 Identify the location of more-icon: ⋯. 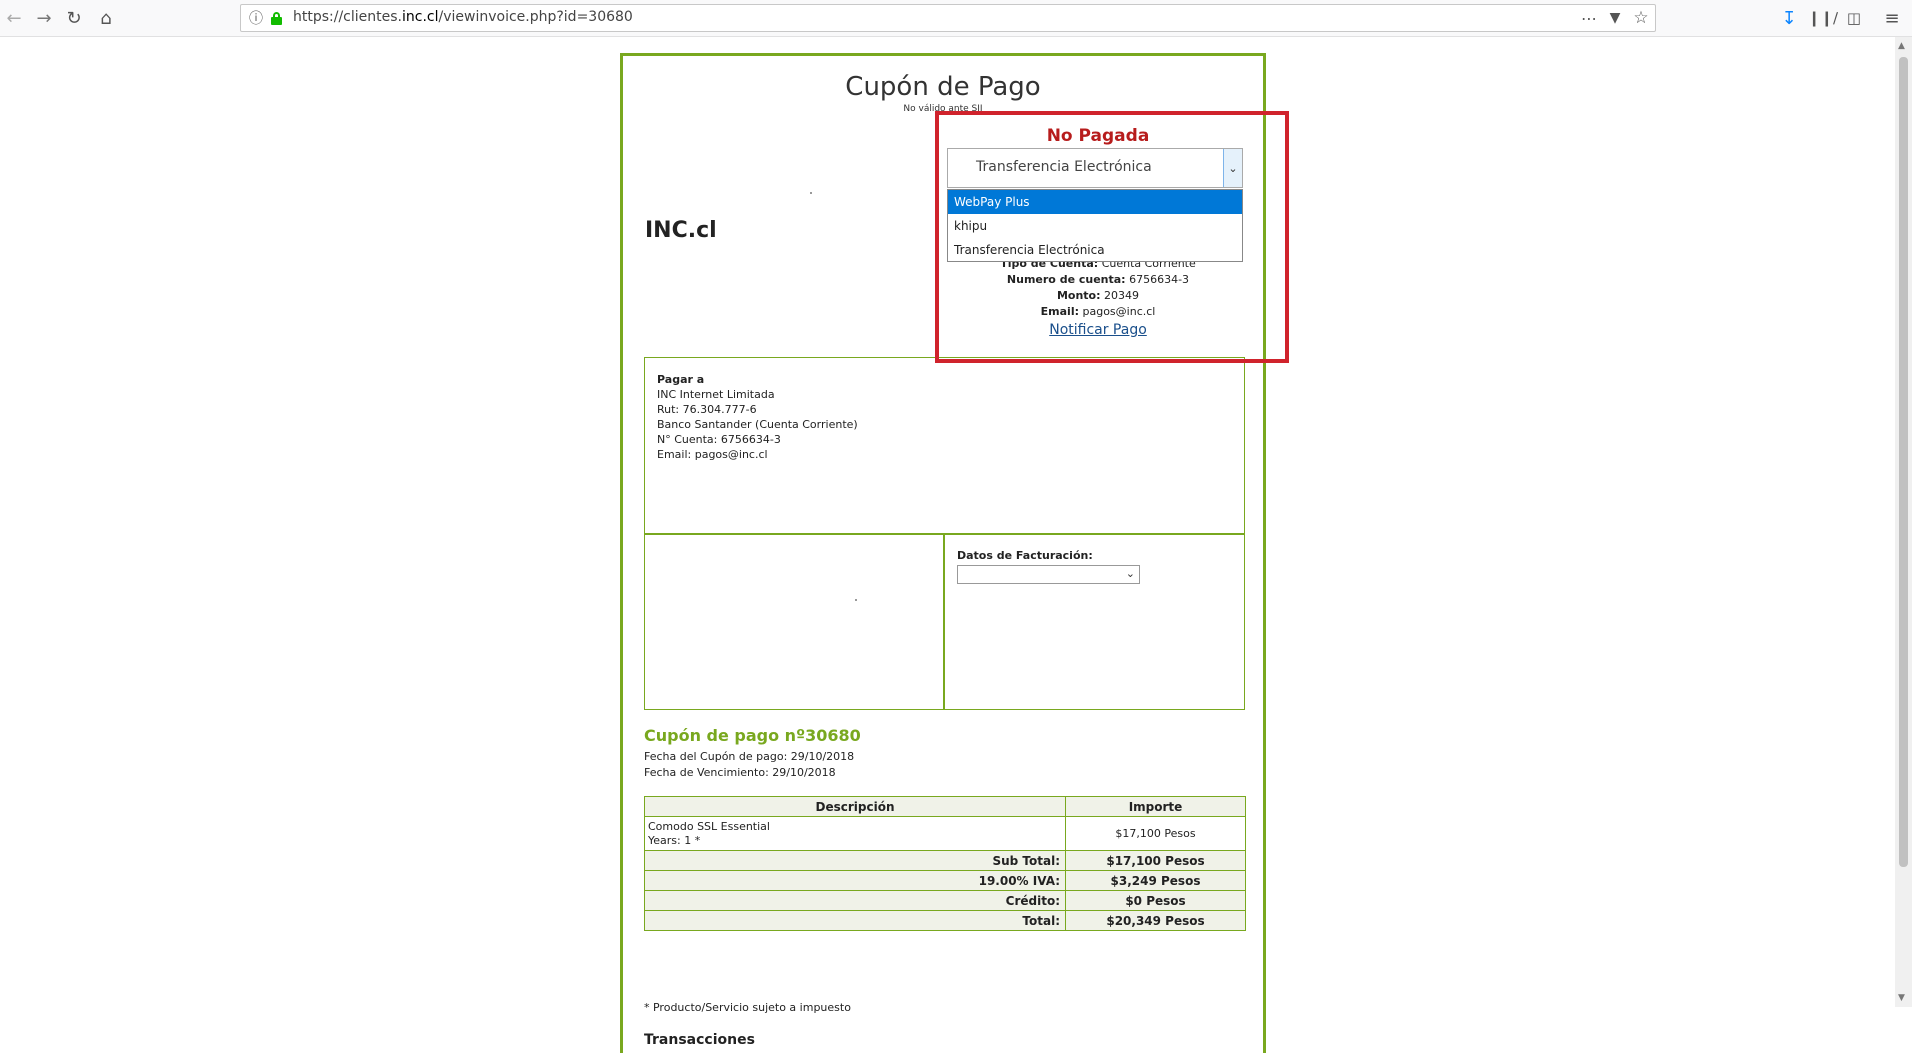
(1589, 18).